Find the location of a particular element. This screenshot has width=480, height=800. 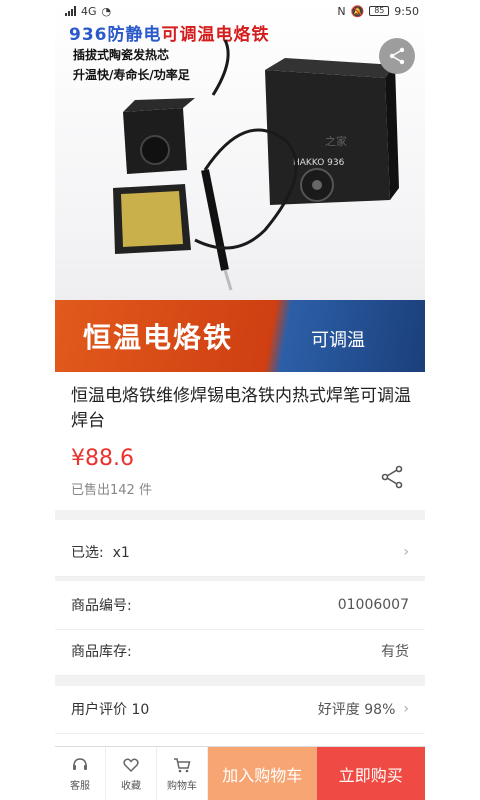

nfc-icon: N is located at coordinates (341, 11).